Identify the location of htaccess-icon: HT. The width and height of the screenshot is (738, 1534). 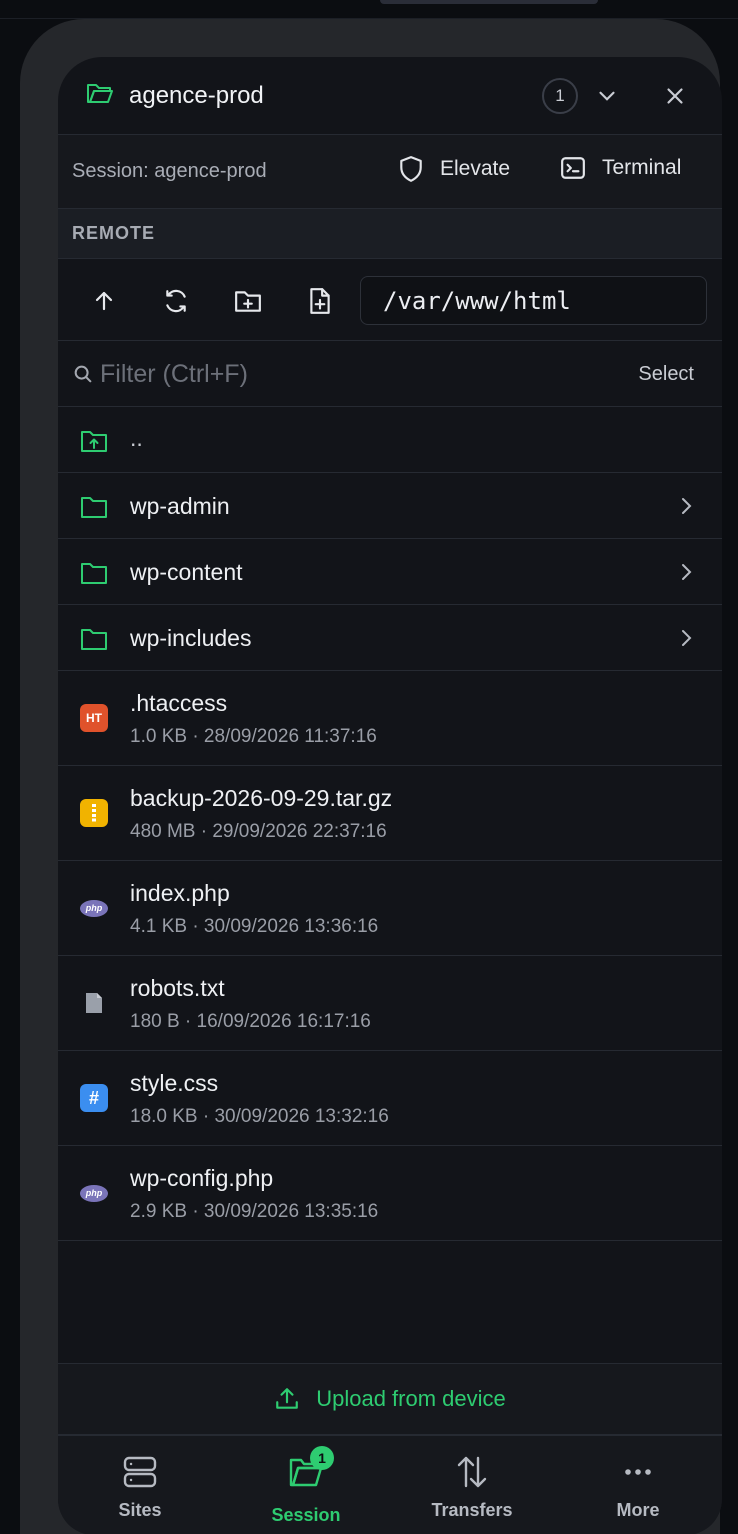
(94, 718).